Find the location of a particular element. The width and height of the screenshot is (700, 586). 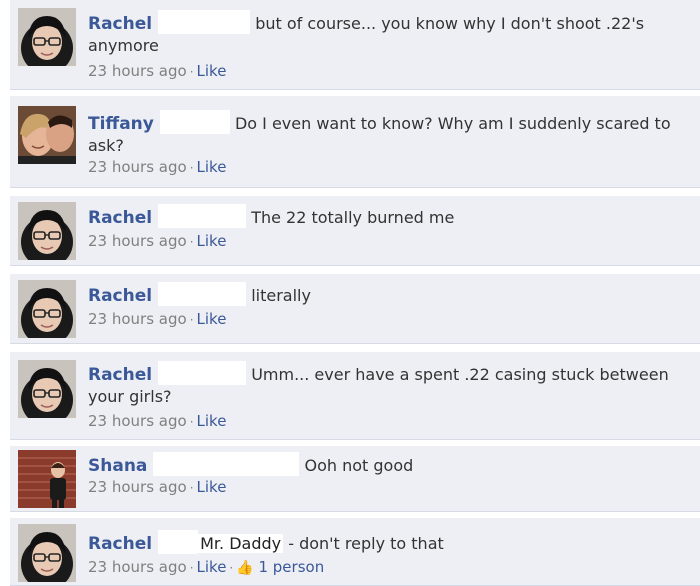

comment-item: Shana Ooh not good 23 hours ago · Like is located at coordinates (355, 479).